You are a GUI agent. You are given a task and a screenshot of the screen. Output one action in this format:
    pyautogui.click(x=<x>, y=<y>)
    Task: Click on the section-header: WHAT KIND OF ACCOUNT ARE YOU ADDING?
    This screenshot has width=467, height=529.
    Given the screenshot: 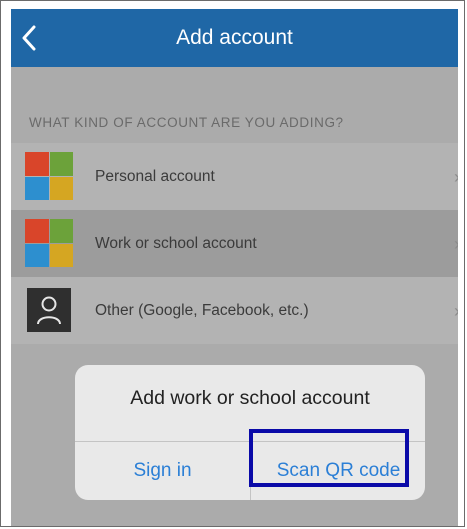 What is the action you would take?
    pyautogui.click(x=186, y=122)
    